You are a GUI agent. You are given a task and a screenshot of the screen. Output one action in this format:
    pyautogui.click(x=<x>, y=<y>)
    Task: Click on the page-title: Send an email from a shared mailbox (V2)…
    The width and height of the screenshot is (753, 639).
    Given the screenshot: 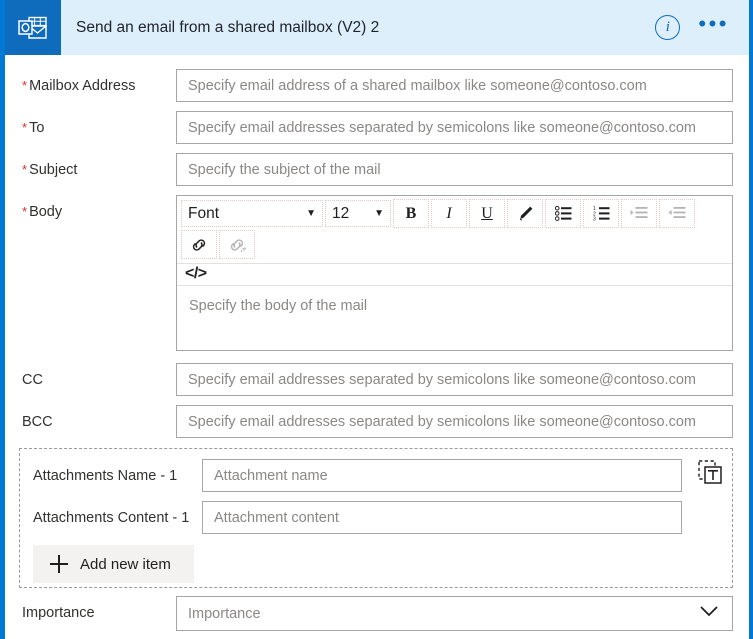 What is the action you would take?
    pyautogui.click(x=228, y=27)
    